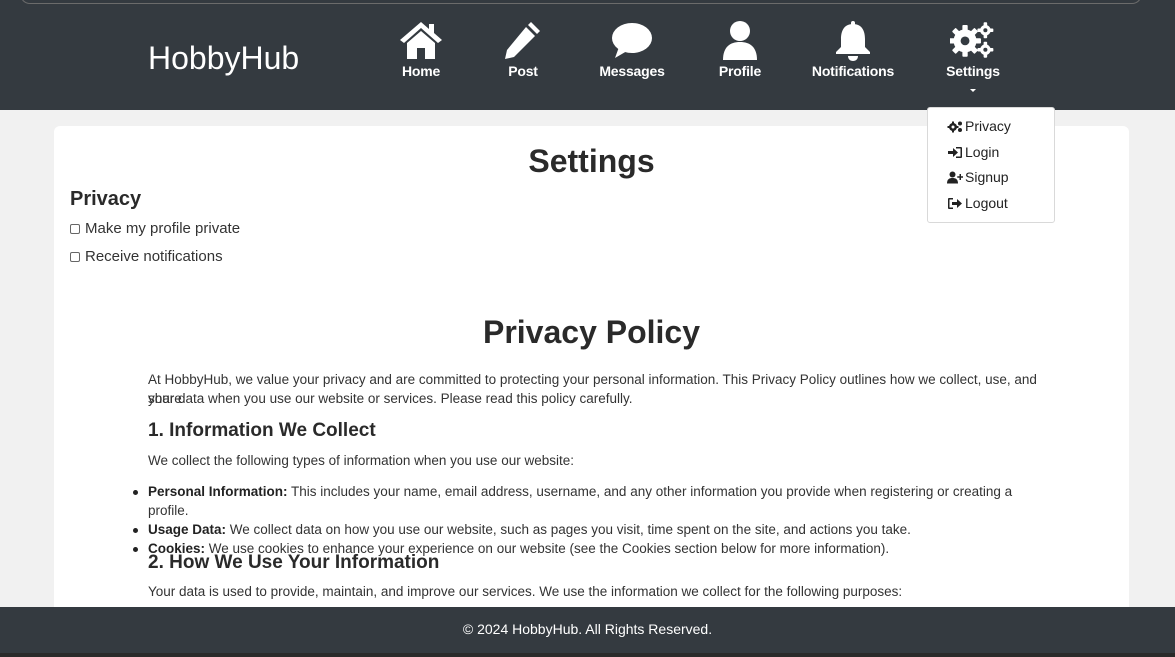 This screenshot has width=1175, height=657. What do you see at coordinates (955, 203) in the screenshot?
I see `sign-out-icon` at bounding box center [955, 203].